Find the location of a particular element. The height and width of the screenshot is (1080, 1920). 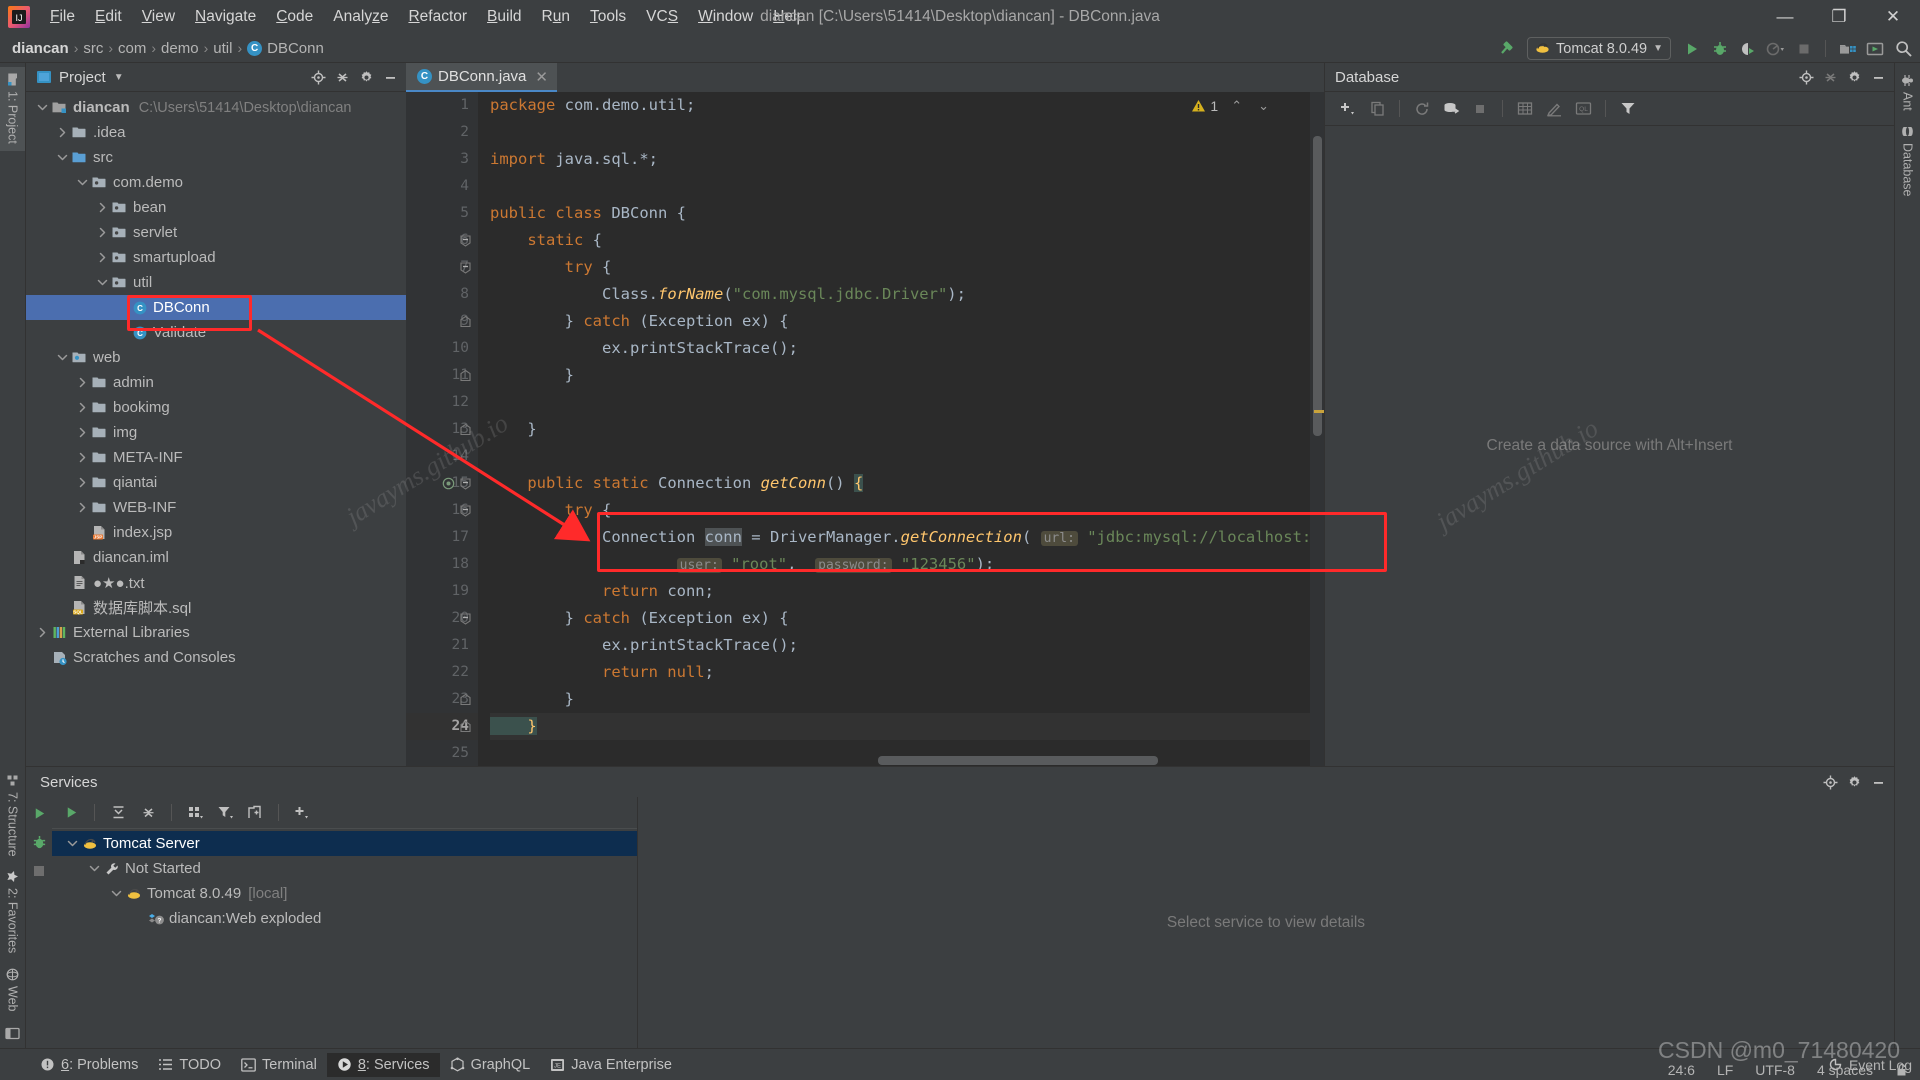

breadcrumb-item-dbconn: C DBConn is located at coordinates (285, 48).